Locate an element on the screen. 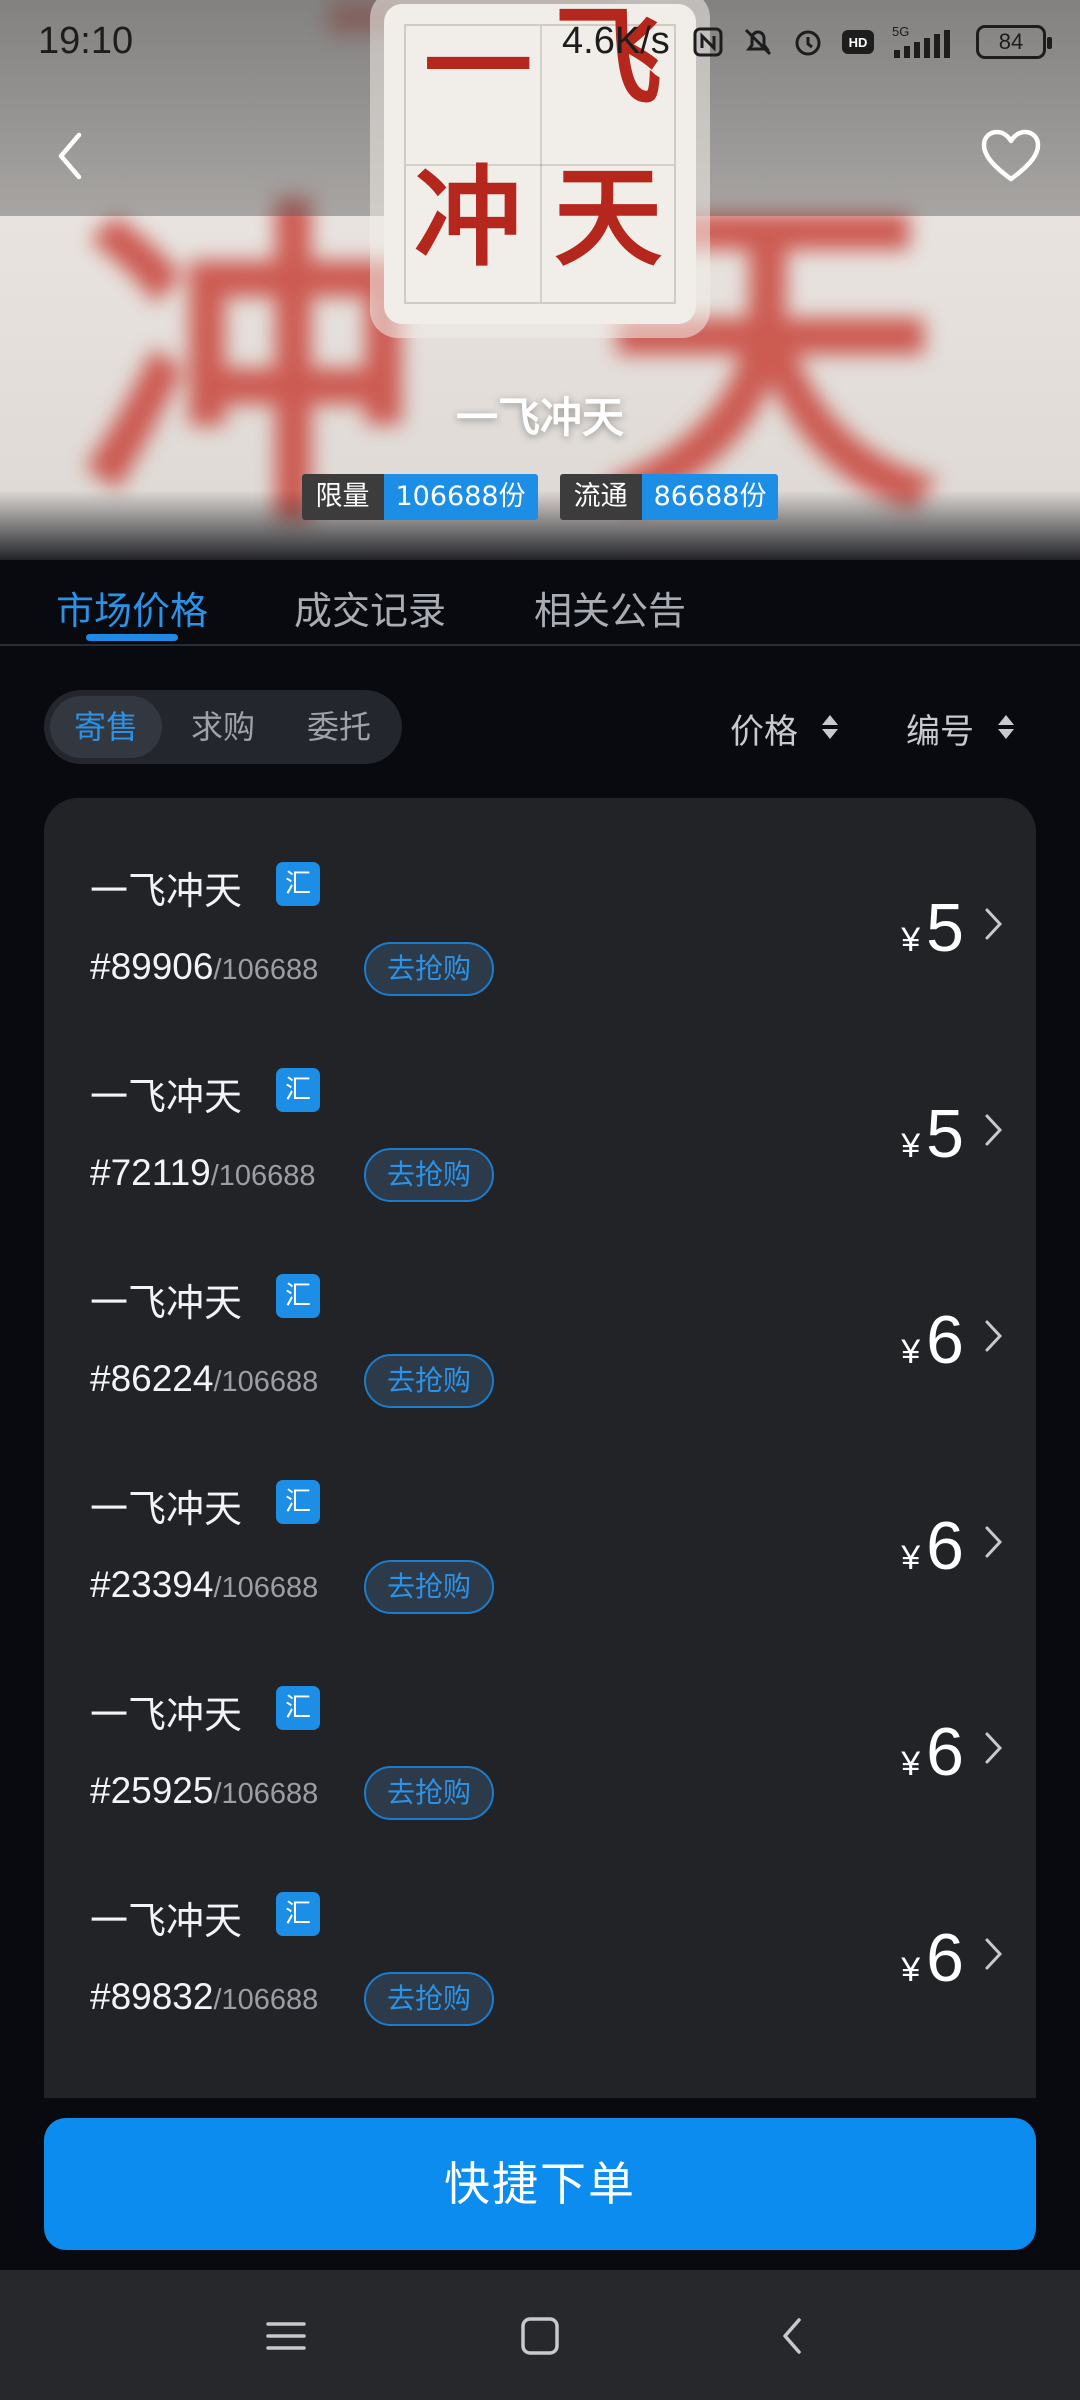 The width and height of the screenshot is (1080, 2400). limit-value: 106688份 is located at coordinates (460, 497).